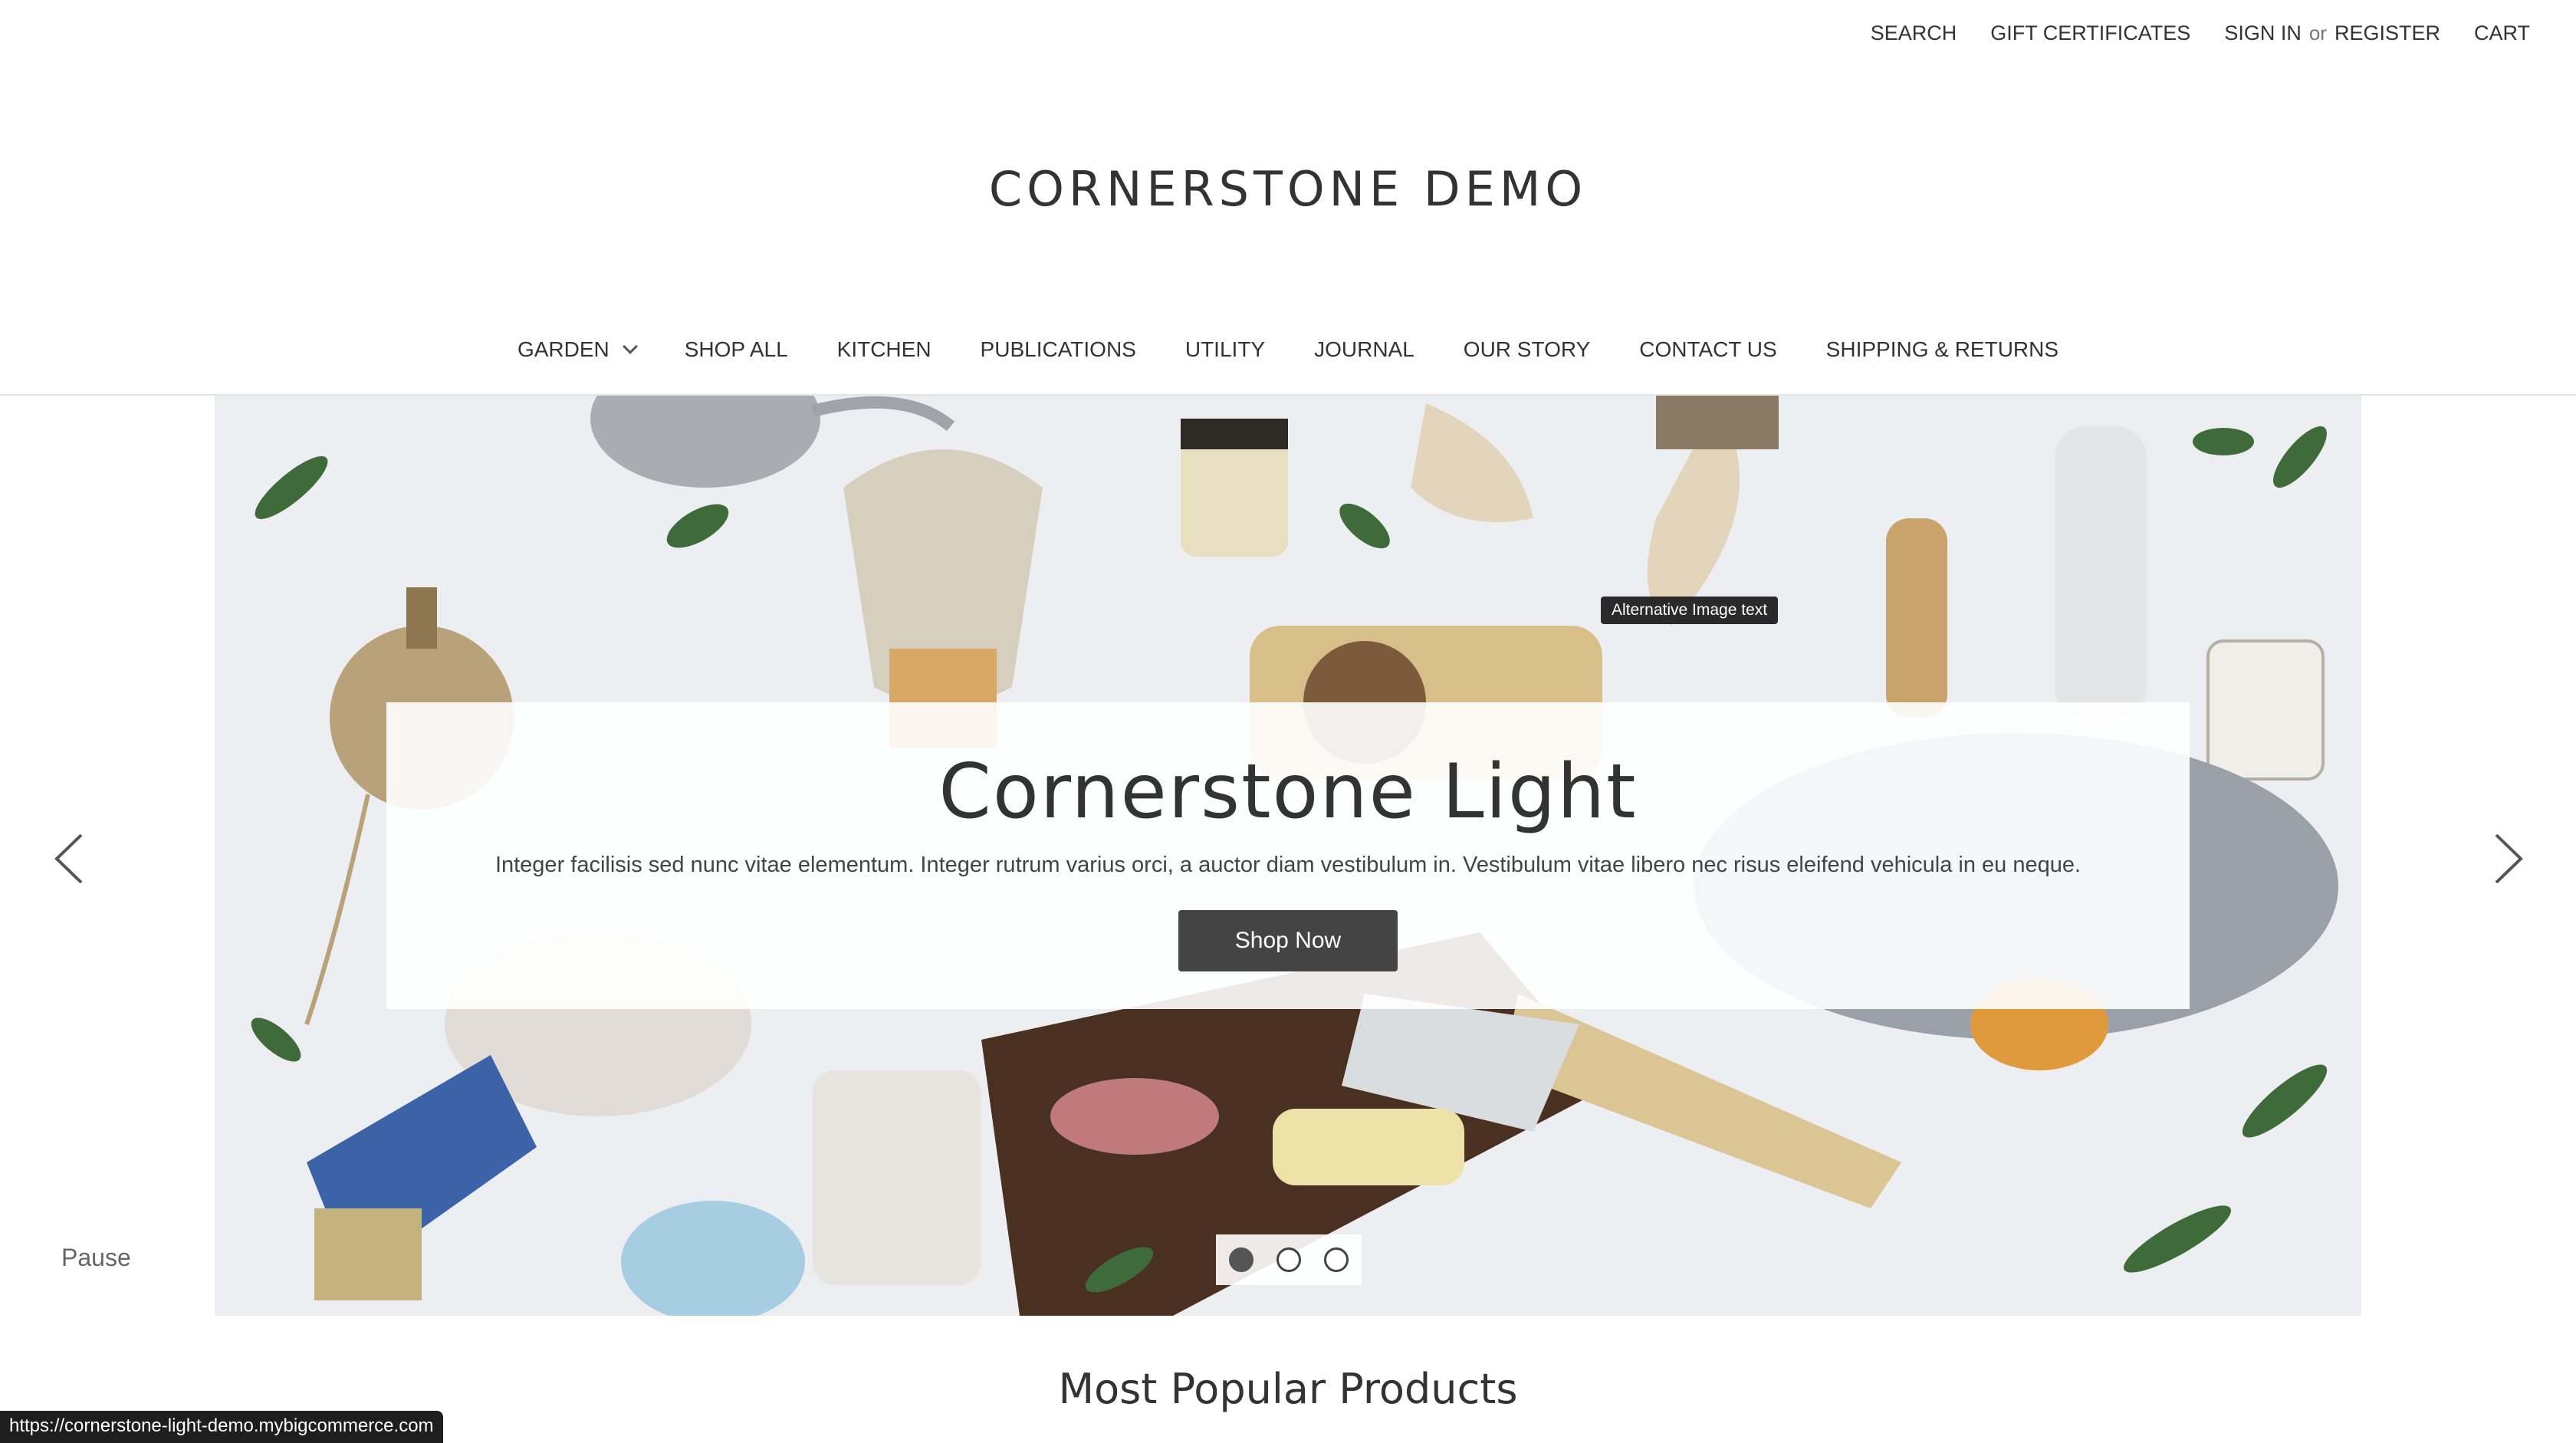 The image size is (2576, 1443). What do you see at coordinates (1365, 349) in the screenshot?
I see `nav-item-journal: JOURNAL` at bounding box center [1365, 349].